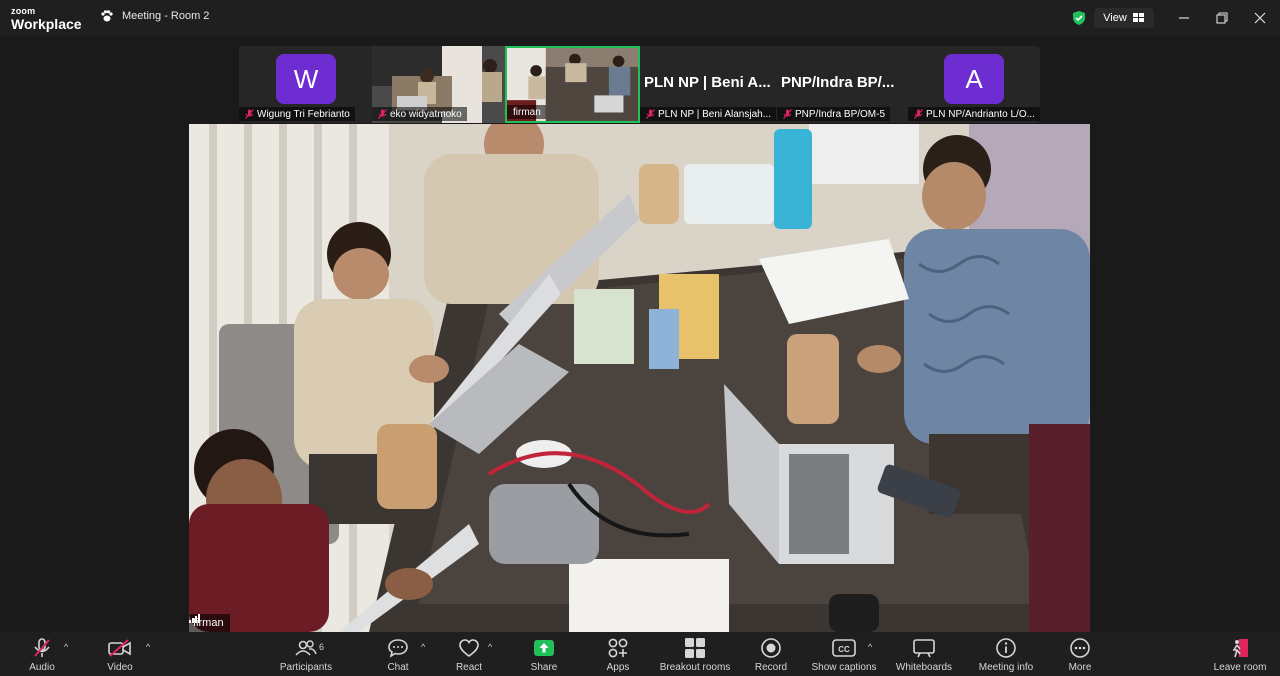  I want to click on breakout-rooms-icon, so click(695, 648).